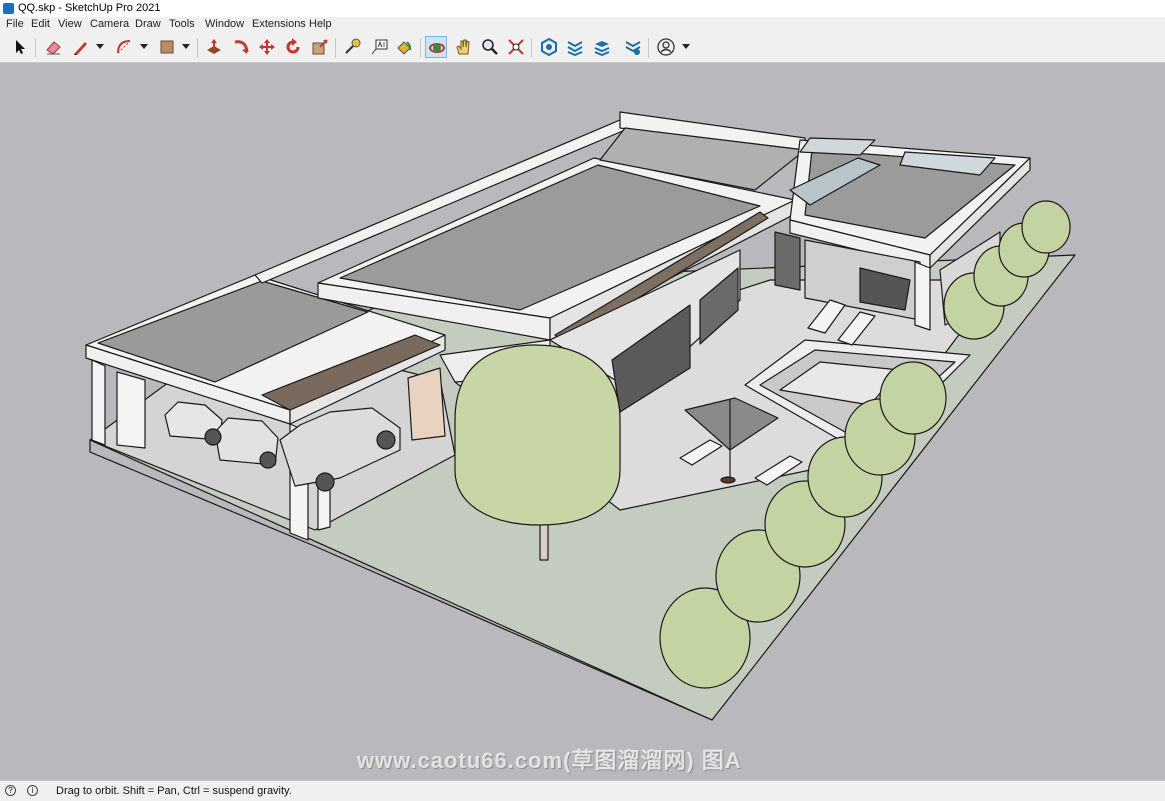 The height and width of the screenshot is (801, 1165). I want to click on paint-bucket-icon, so click(404, 48).